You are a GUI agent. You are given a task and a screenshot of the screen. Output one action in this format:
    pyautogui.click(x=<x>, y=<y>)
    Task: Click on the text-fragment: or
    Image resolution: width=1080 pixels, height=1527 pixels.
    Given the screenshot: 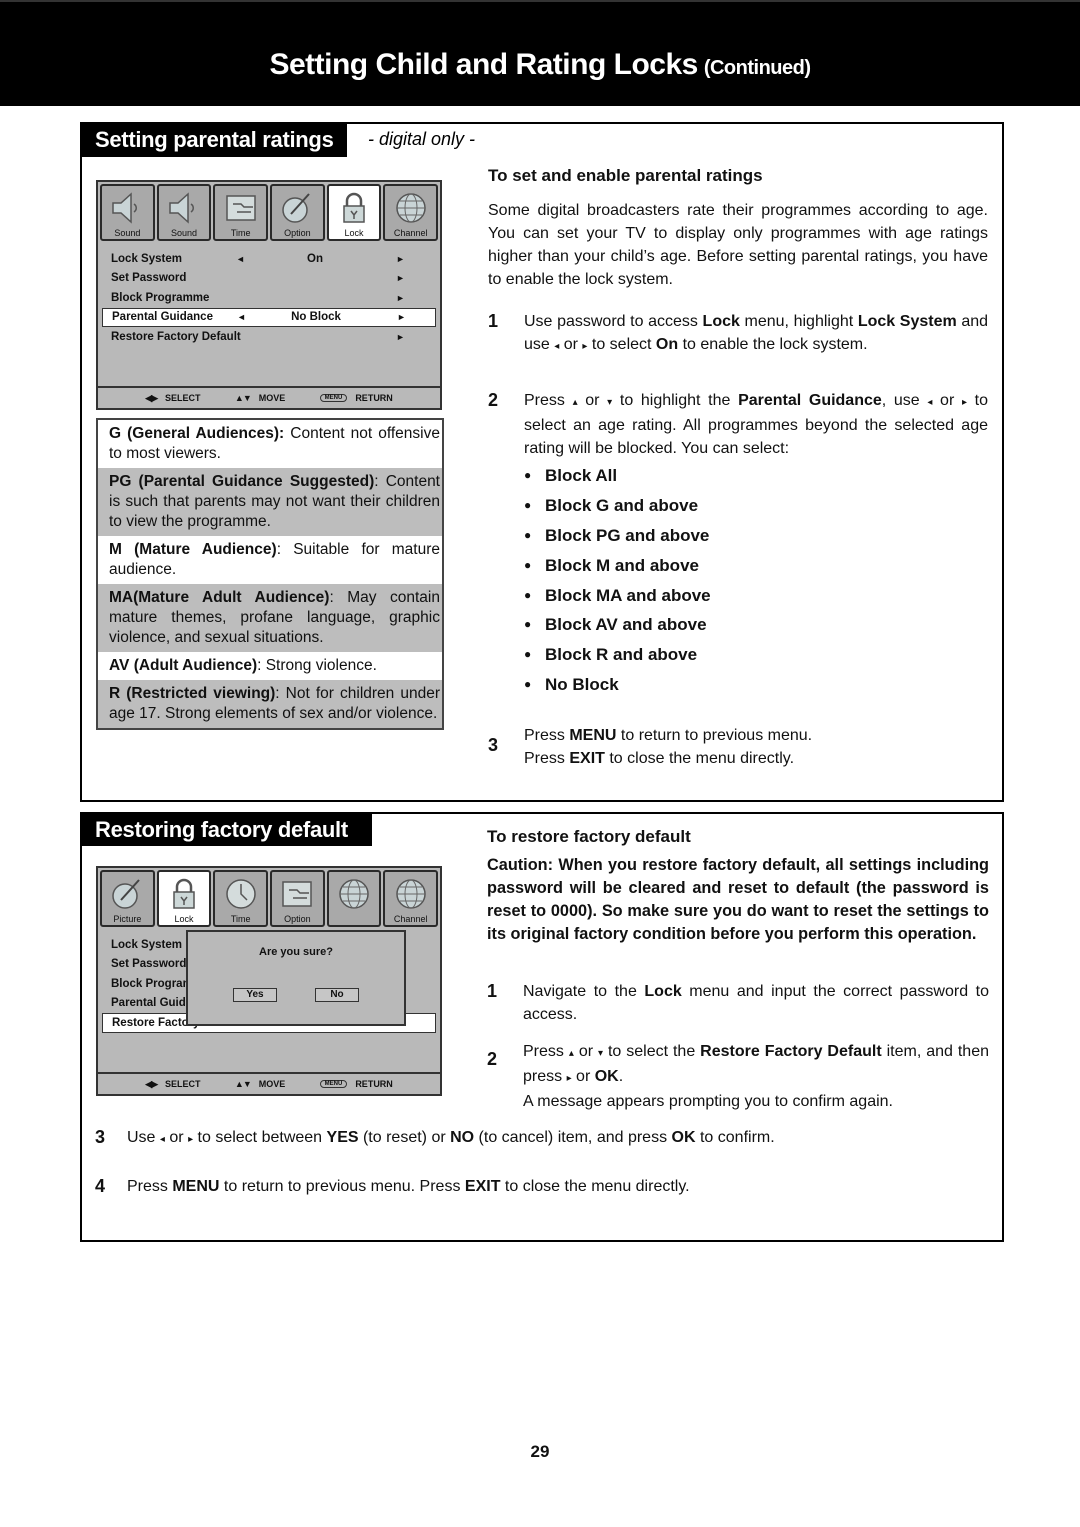 What is the action you would take?
    pyautogui.click(x=176, y=1137)
    